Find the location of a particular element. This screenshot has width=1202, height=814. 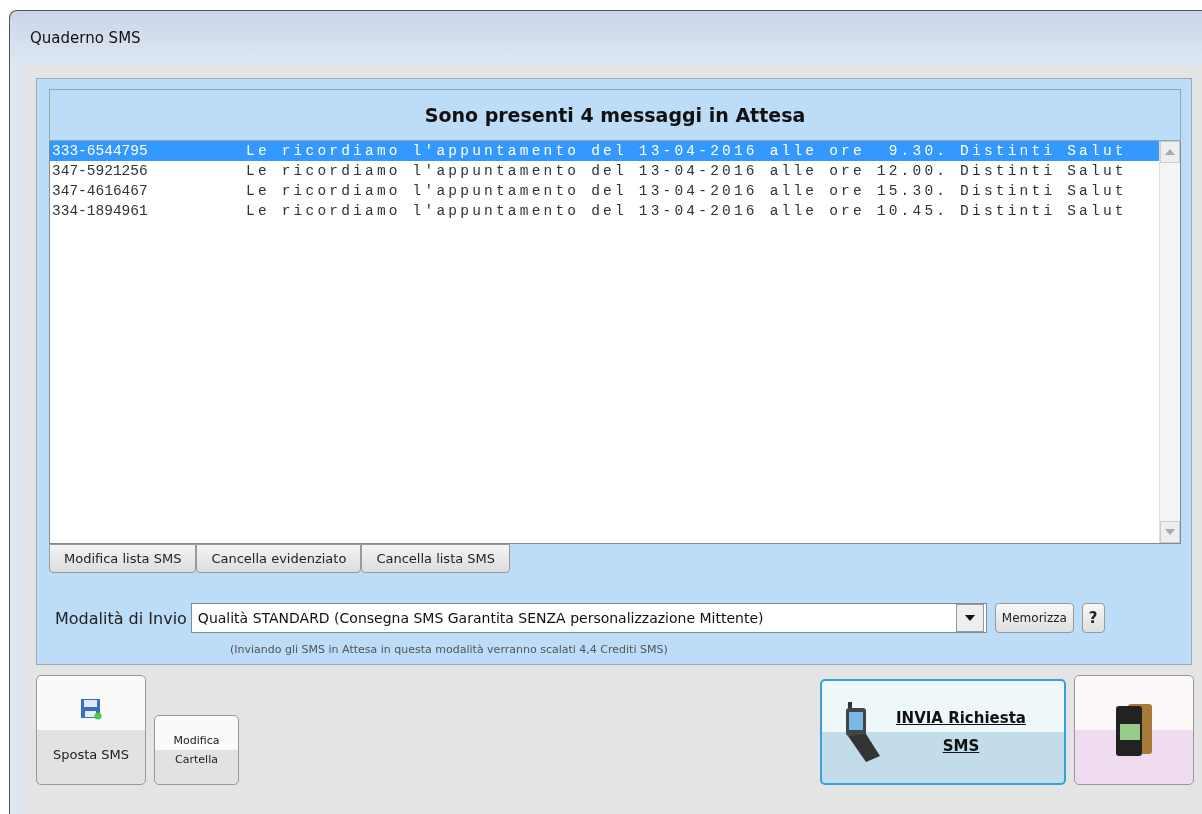

address-book-button is located at coordinates (1134, 730).